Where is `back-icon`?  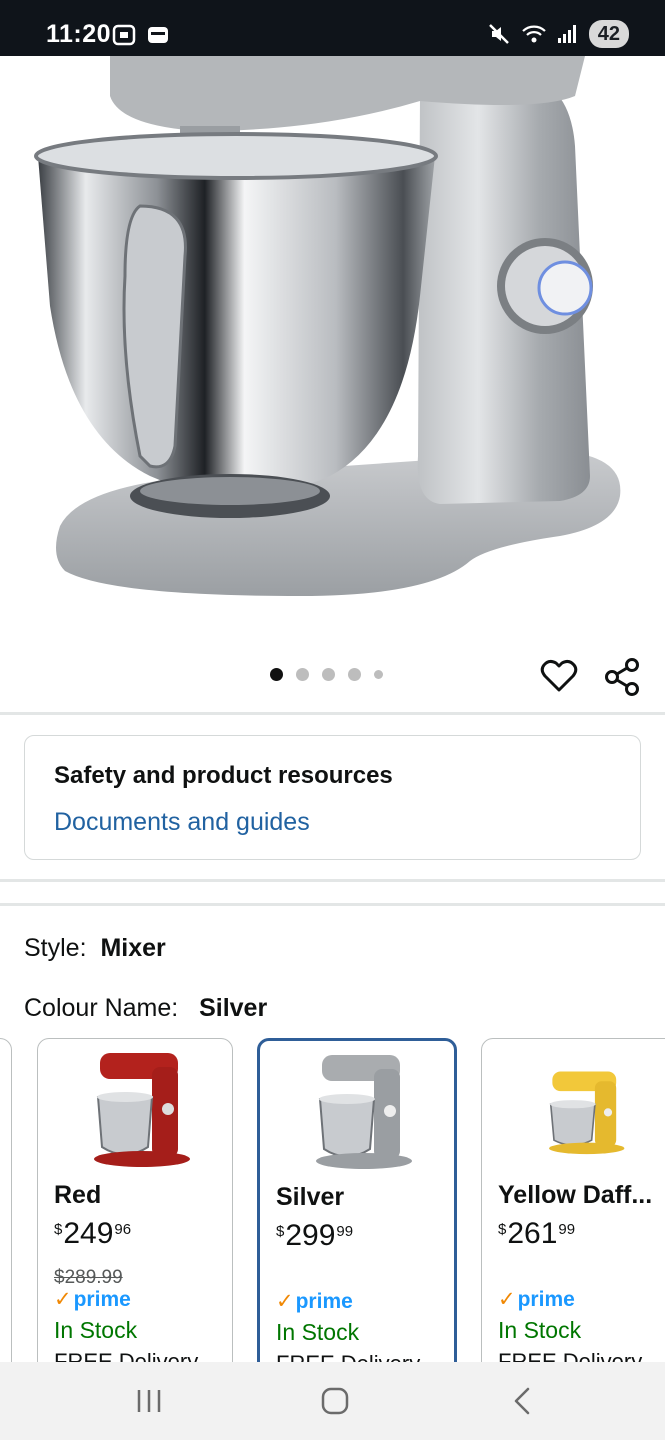
back-icon is located at coordinates (523, 1401).